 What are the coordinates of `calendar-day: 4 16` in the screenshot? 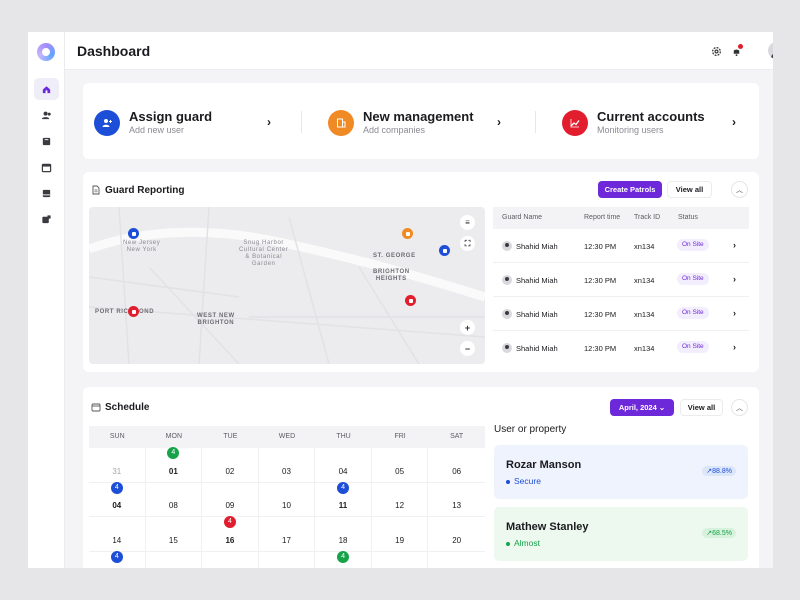 It's located at (230, 533).